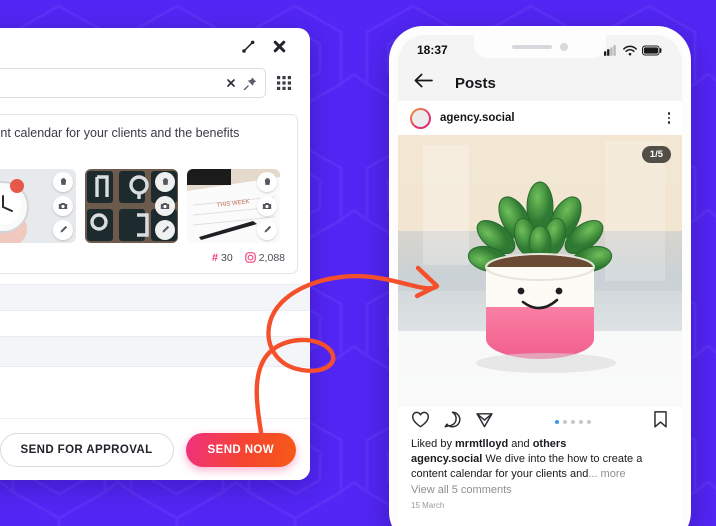  I want to click on liked-by-line: Liked by mrmtlloyd and others, so click(540, 444).